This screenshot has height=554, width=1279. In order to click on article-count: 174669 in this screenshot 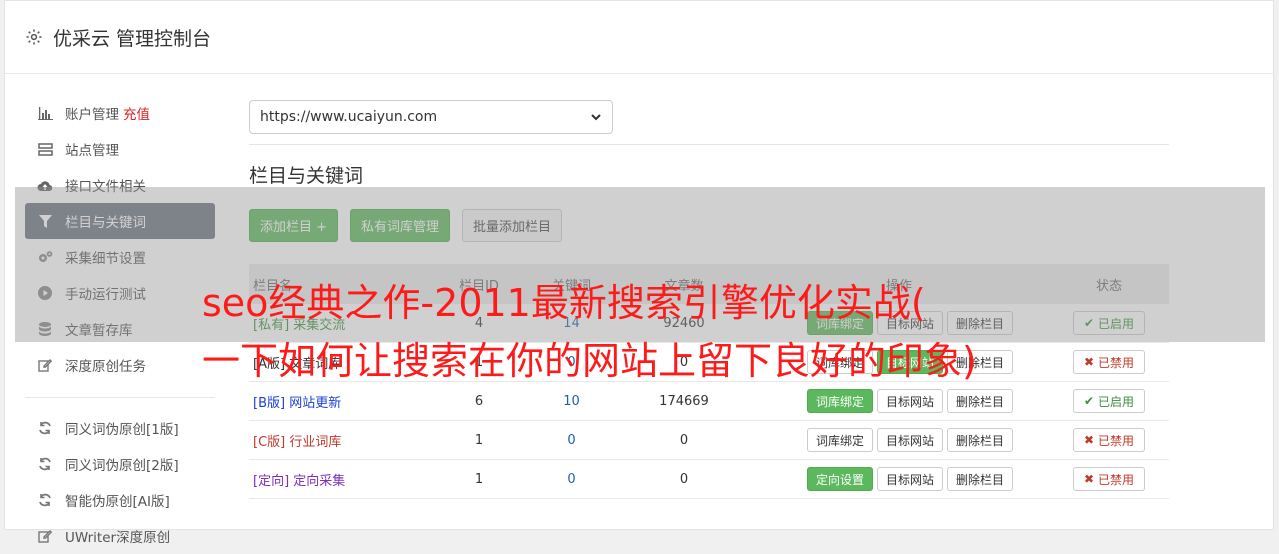, I will do `click(684, 401)`.